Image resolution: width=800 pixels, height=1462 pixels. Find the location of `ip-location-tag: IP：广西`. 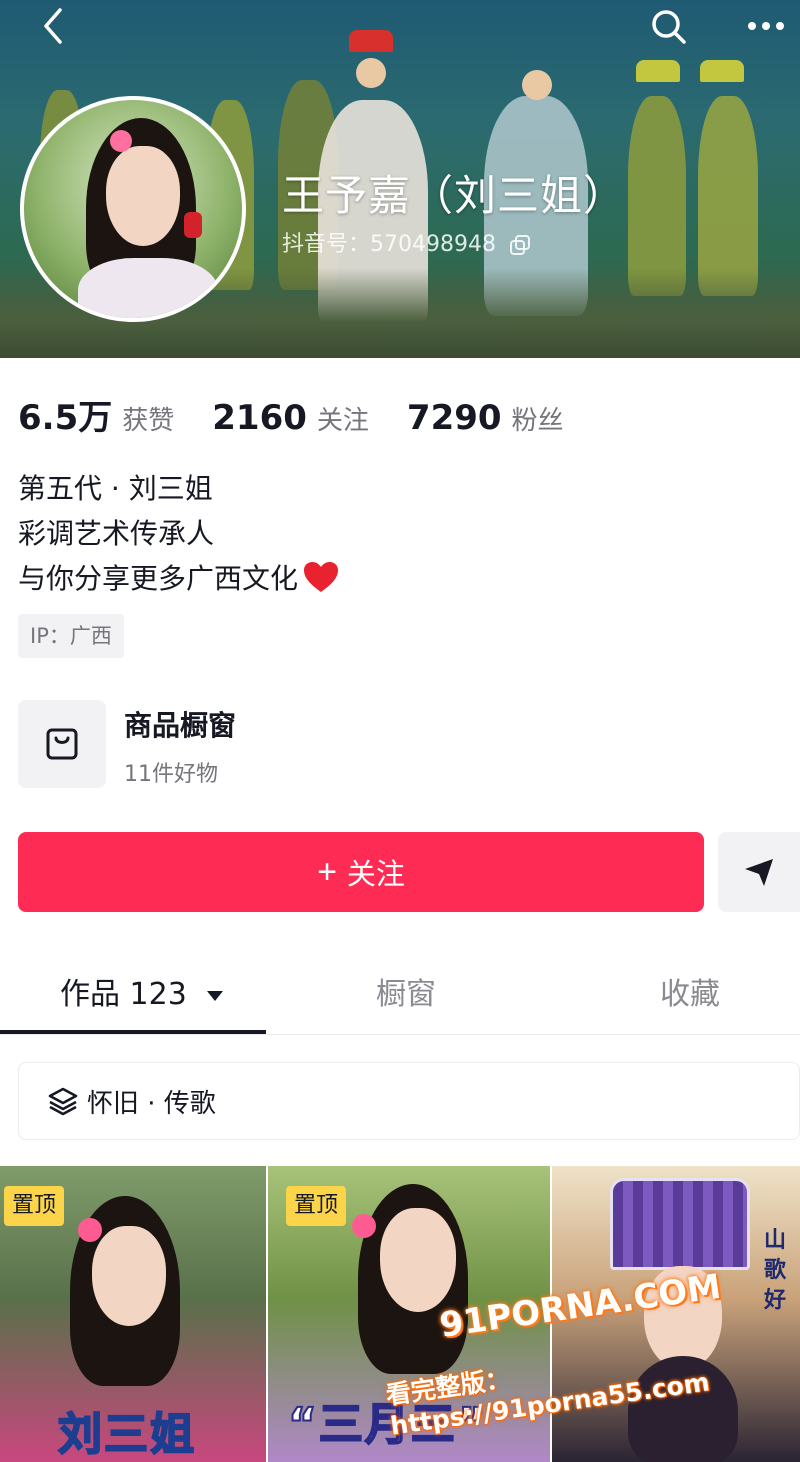

ip-location-tag: IP：广西 is located at coordinates (71, 636).